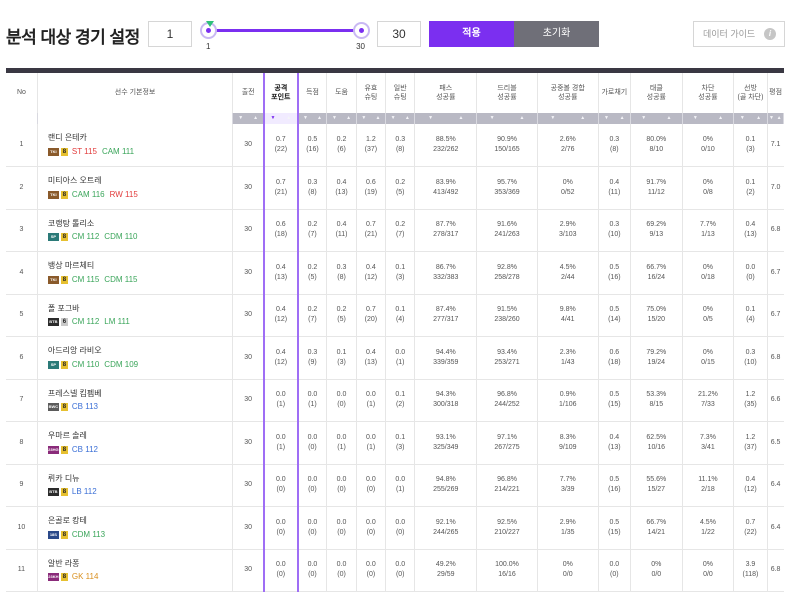 This screenshot has width=800, height=602. Describe the element at coordinates (140, 436) in the screenshot. I see `player-name: 우마르 솔레` at that location.